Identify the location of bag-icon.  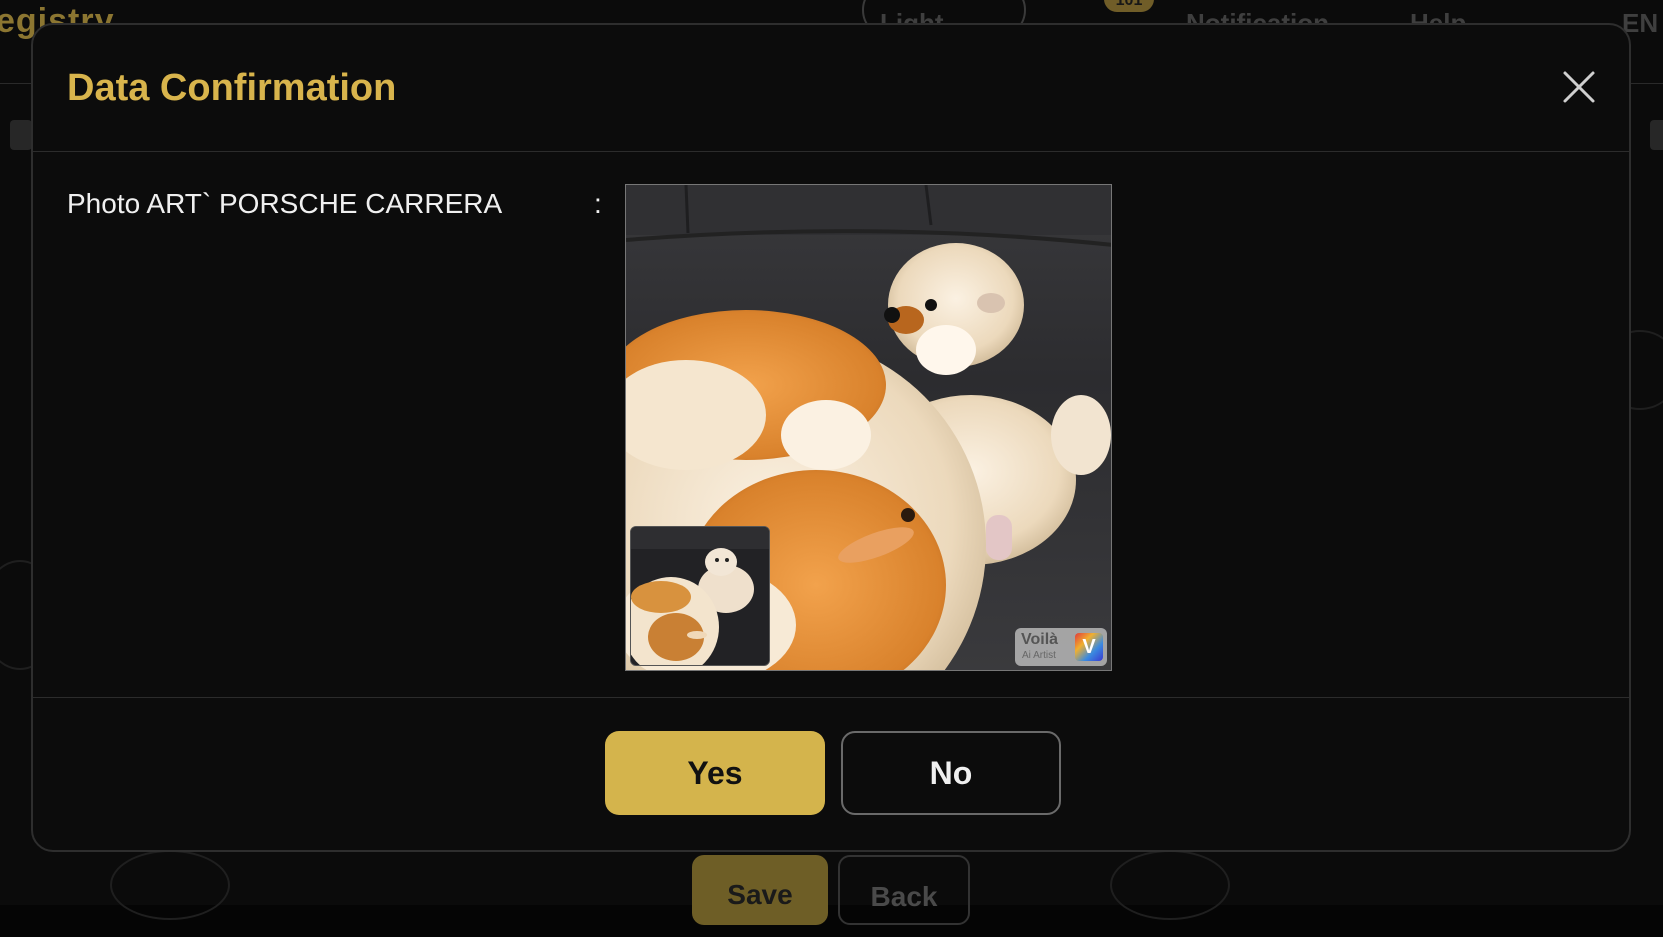
(1656, 135).